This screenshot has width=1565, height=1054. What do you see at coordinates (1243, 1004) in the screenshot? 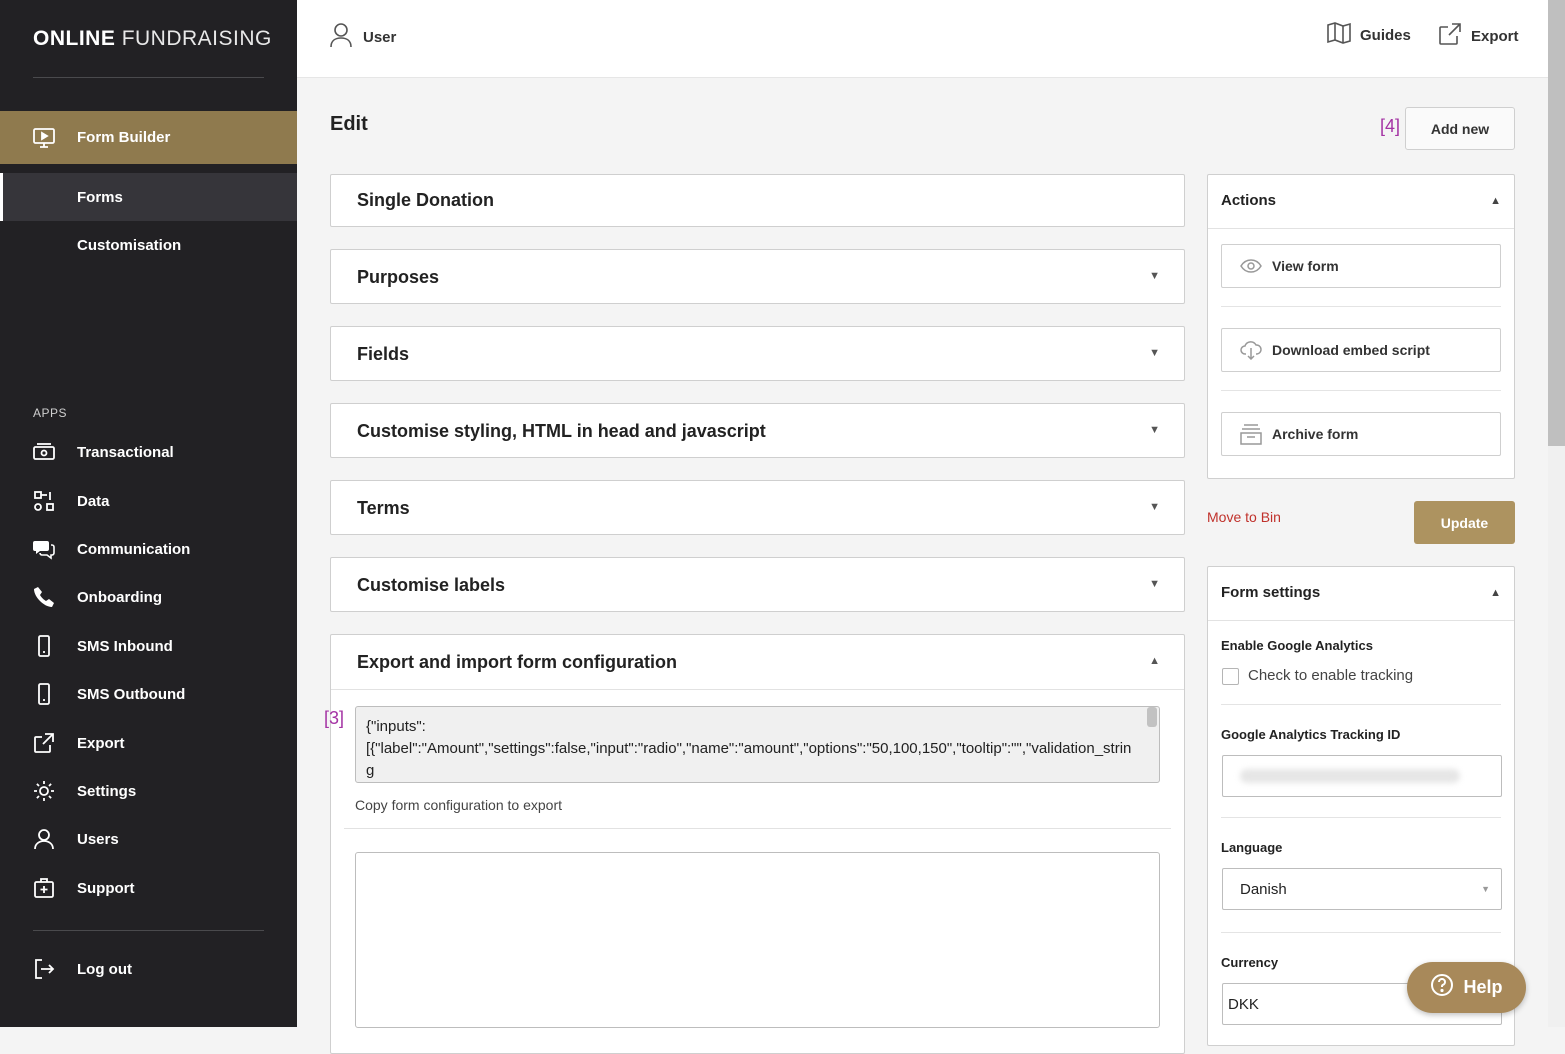
I see `currency-value: DKK` at bounding box center [1243, 1004].